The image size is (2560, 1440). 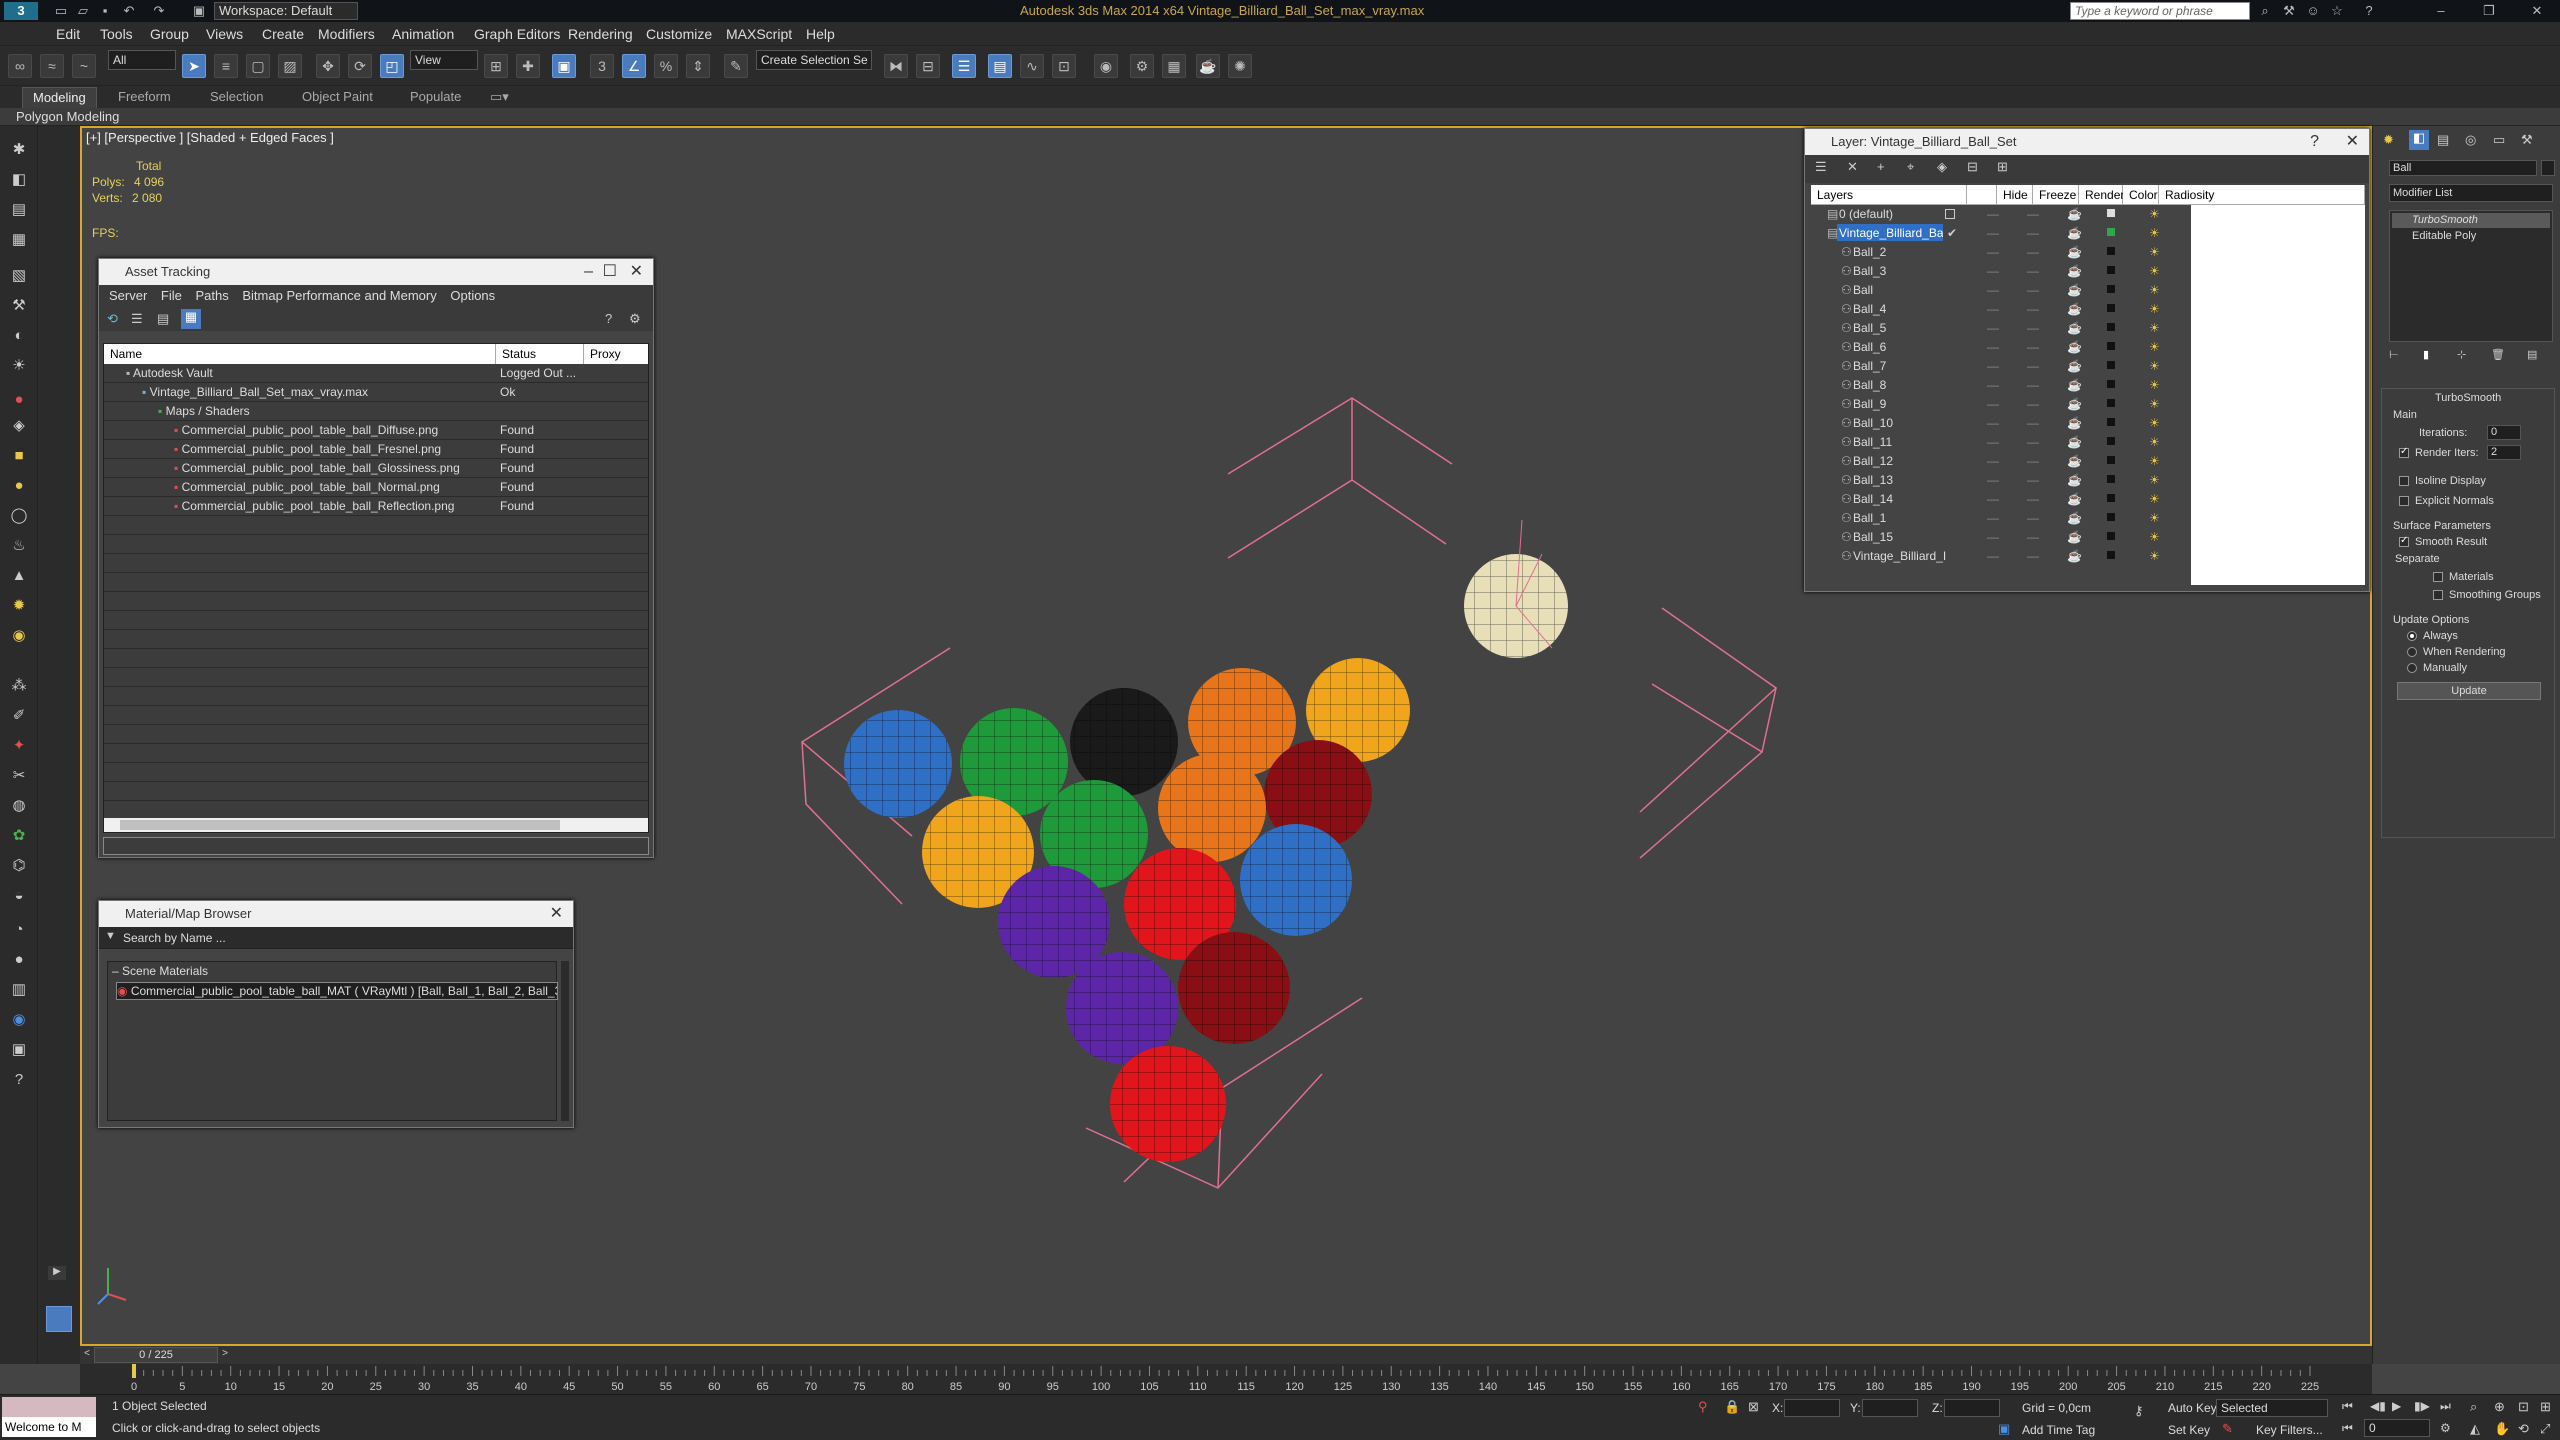 I want to click on asset-path-field, so click(x=376, y=846).